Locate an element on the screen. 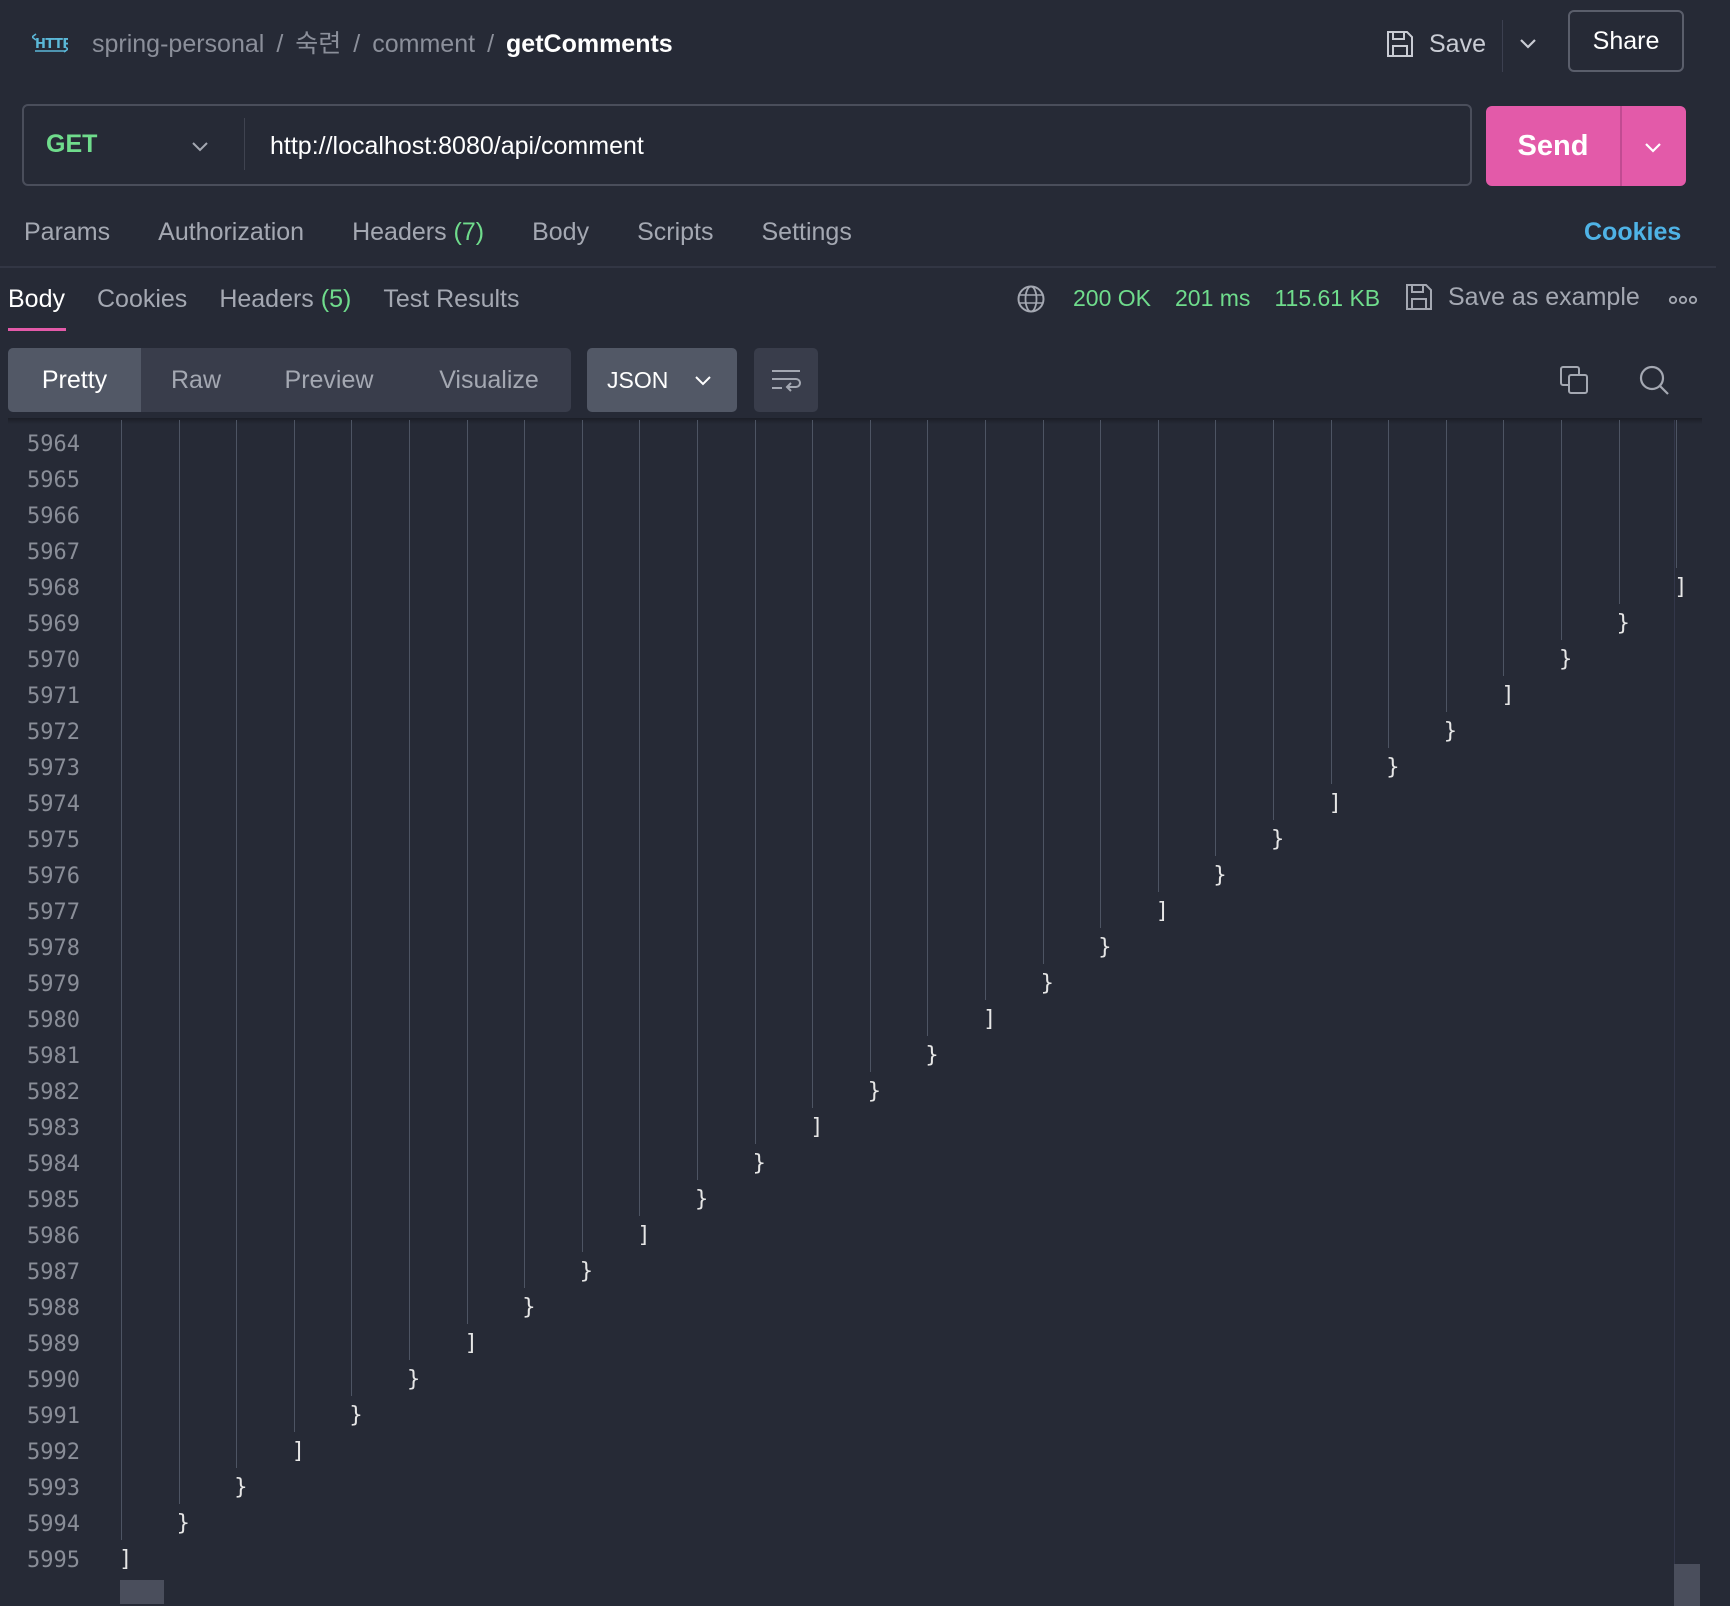  response-size: 115.61 KB is located at coordinates (1327, 298).